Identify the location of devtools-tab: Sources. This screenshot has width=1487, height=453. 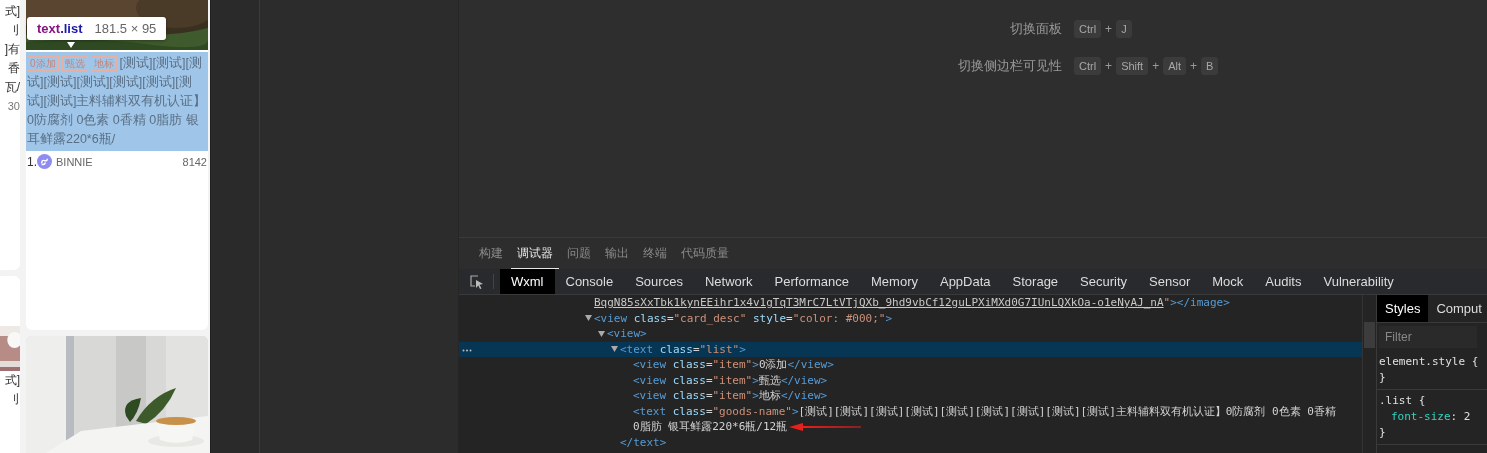
(659, 281).